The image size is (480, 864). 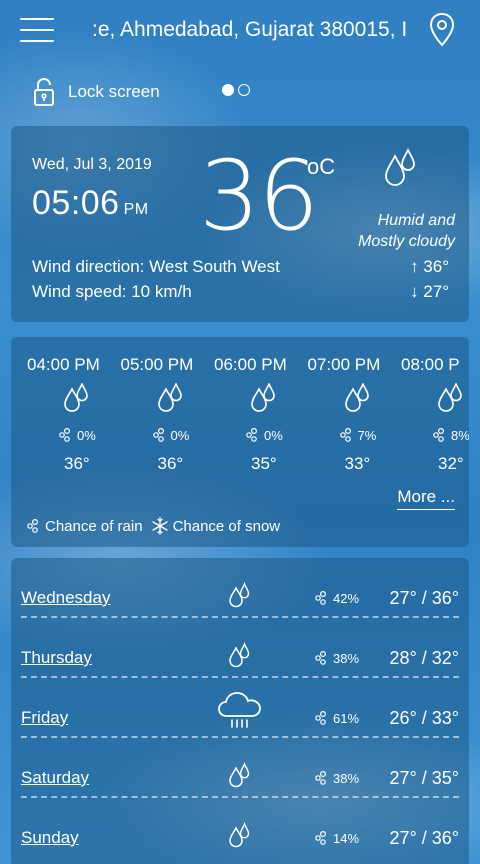 I want to click on daily-row-saturday: Saturday 38% 27° / 35°, so click(x=240, y=768).